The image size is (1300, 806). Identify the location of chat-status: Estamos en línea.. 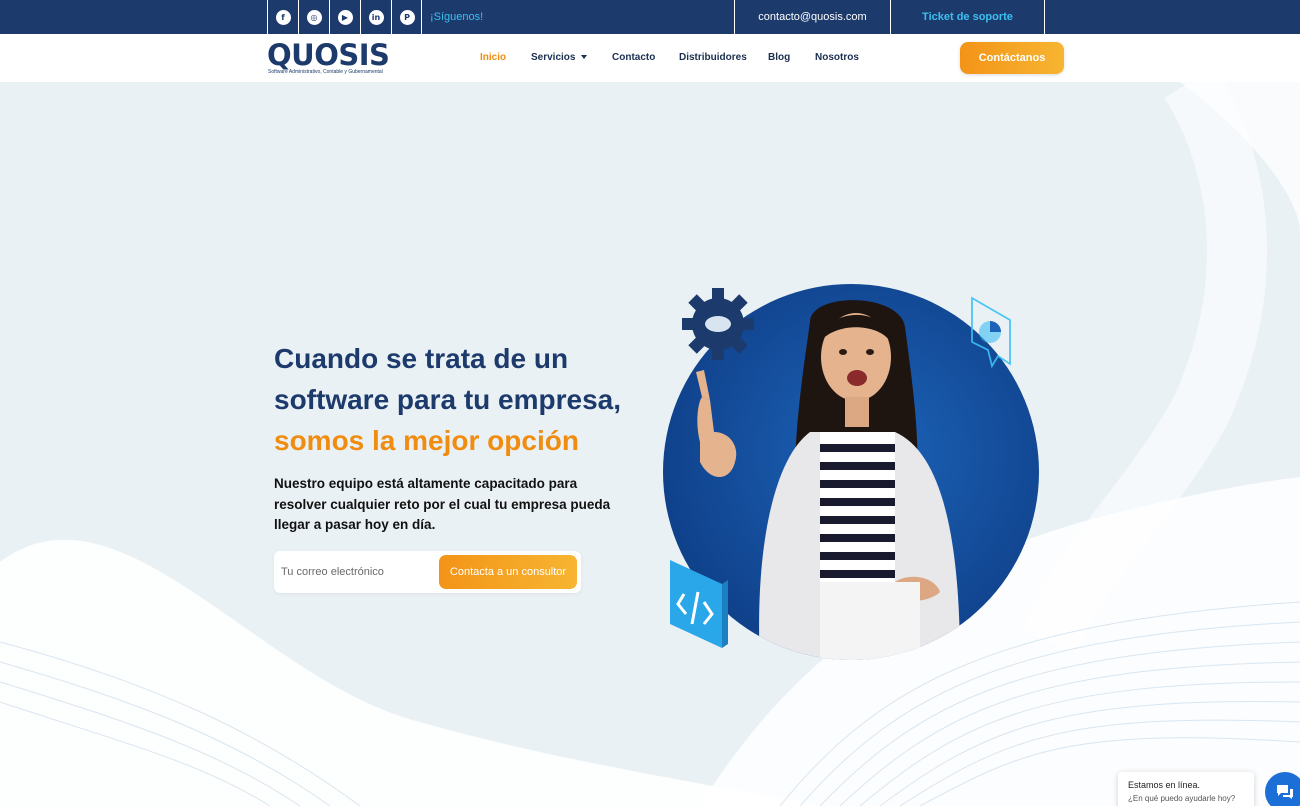
(1164, 785).